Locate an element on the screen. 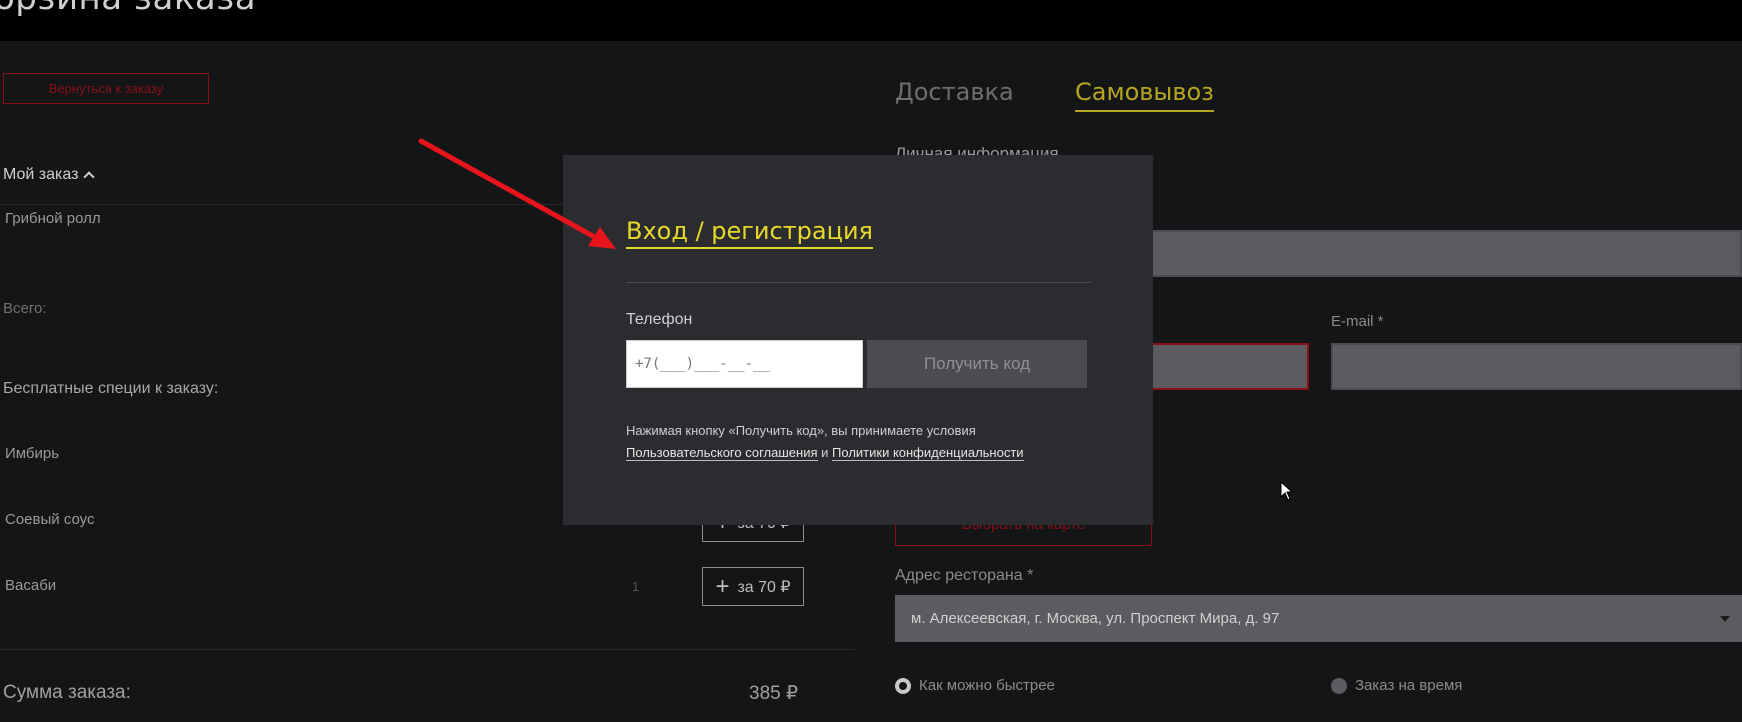 This screenshot has width=1742, height=722. restaurant-address-label: Адрес ресторана * is located at coordinates (964, 575).